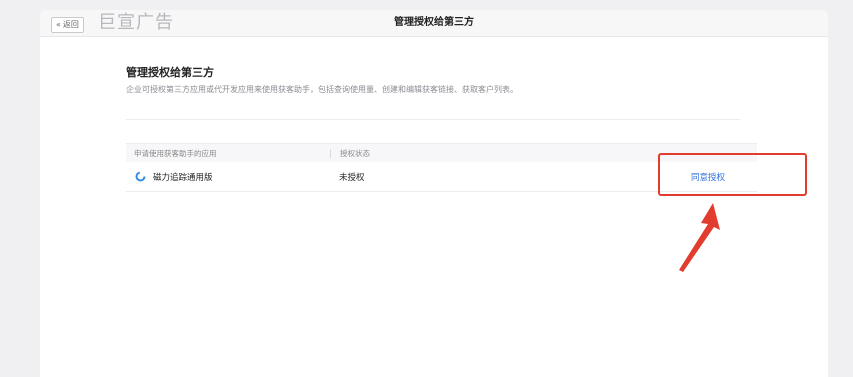 The image size is (853, 377). I want to click on double-chevron-left-icon: «, so click(58, 24).